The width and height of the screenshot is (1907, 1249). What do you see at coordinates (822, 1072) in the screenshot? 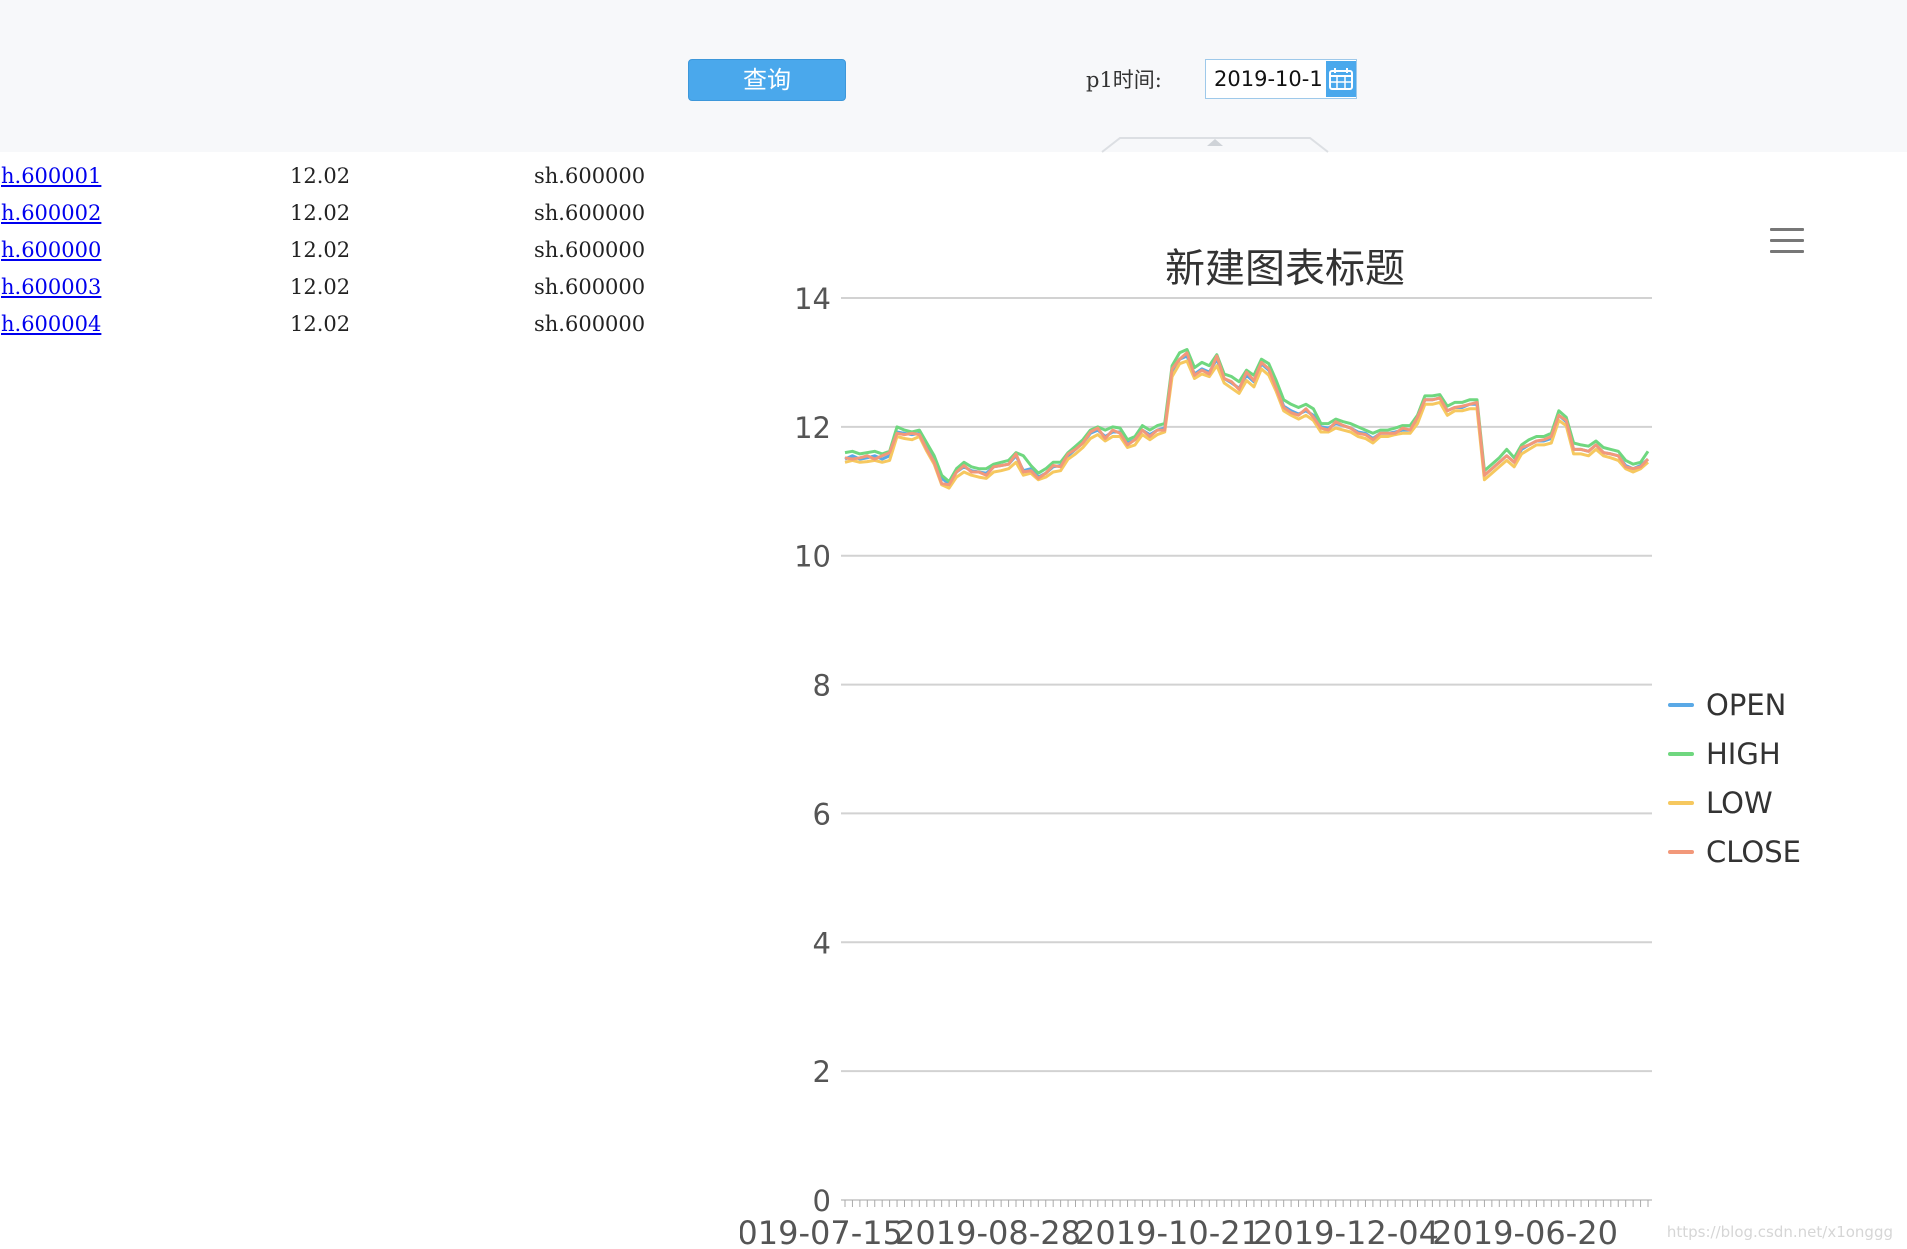
I see `y-tick-label: 2` at bounding box center [822, 1072].